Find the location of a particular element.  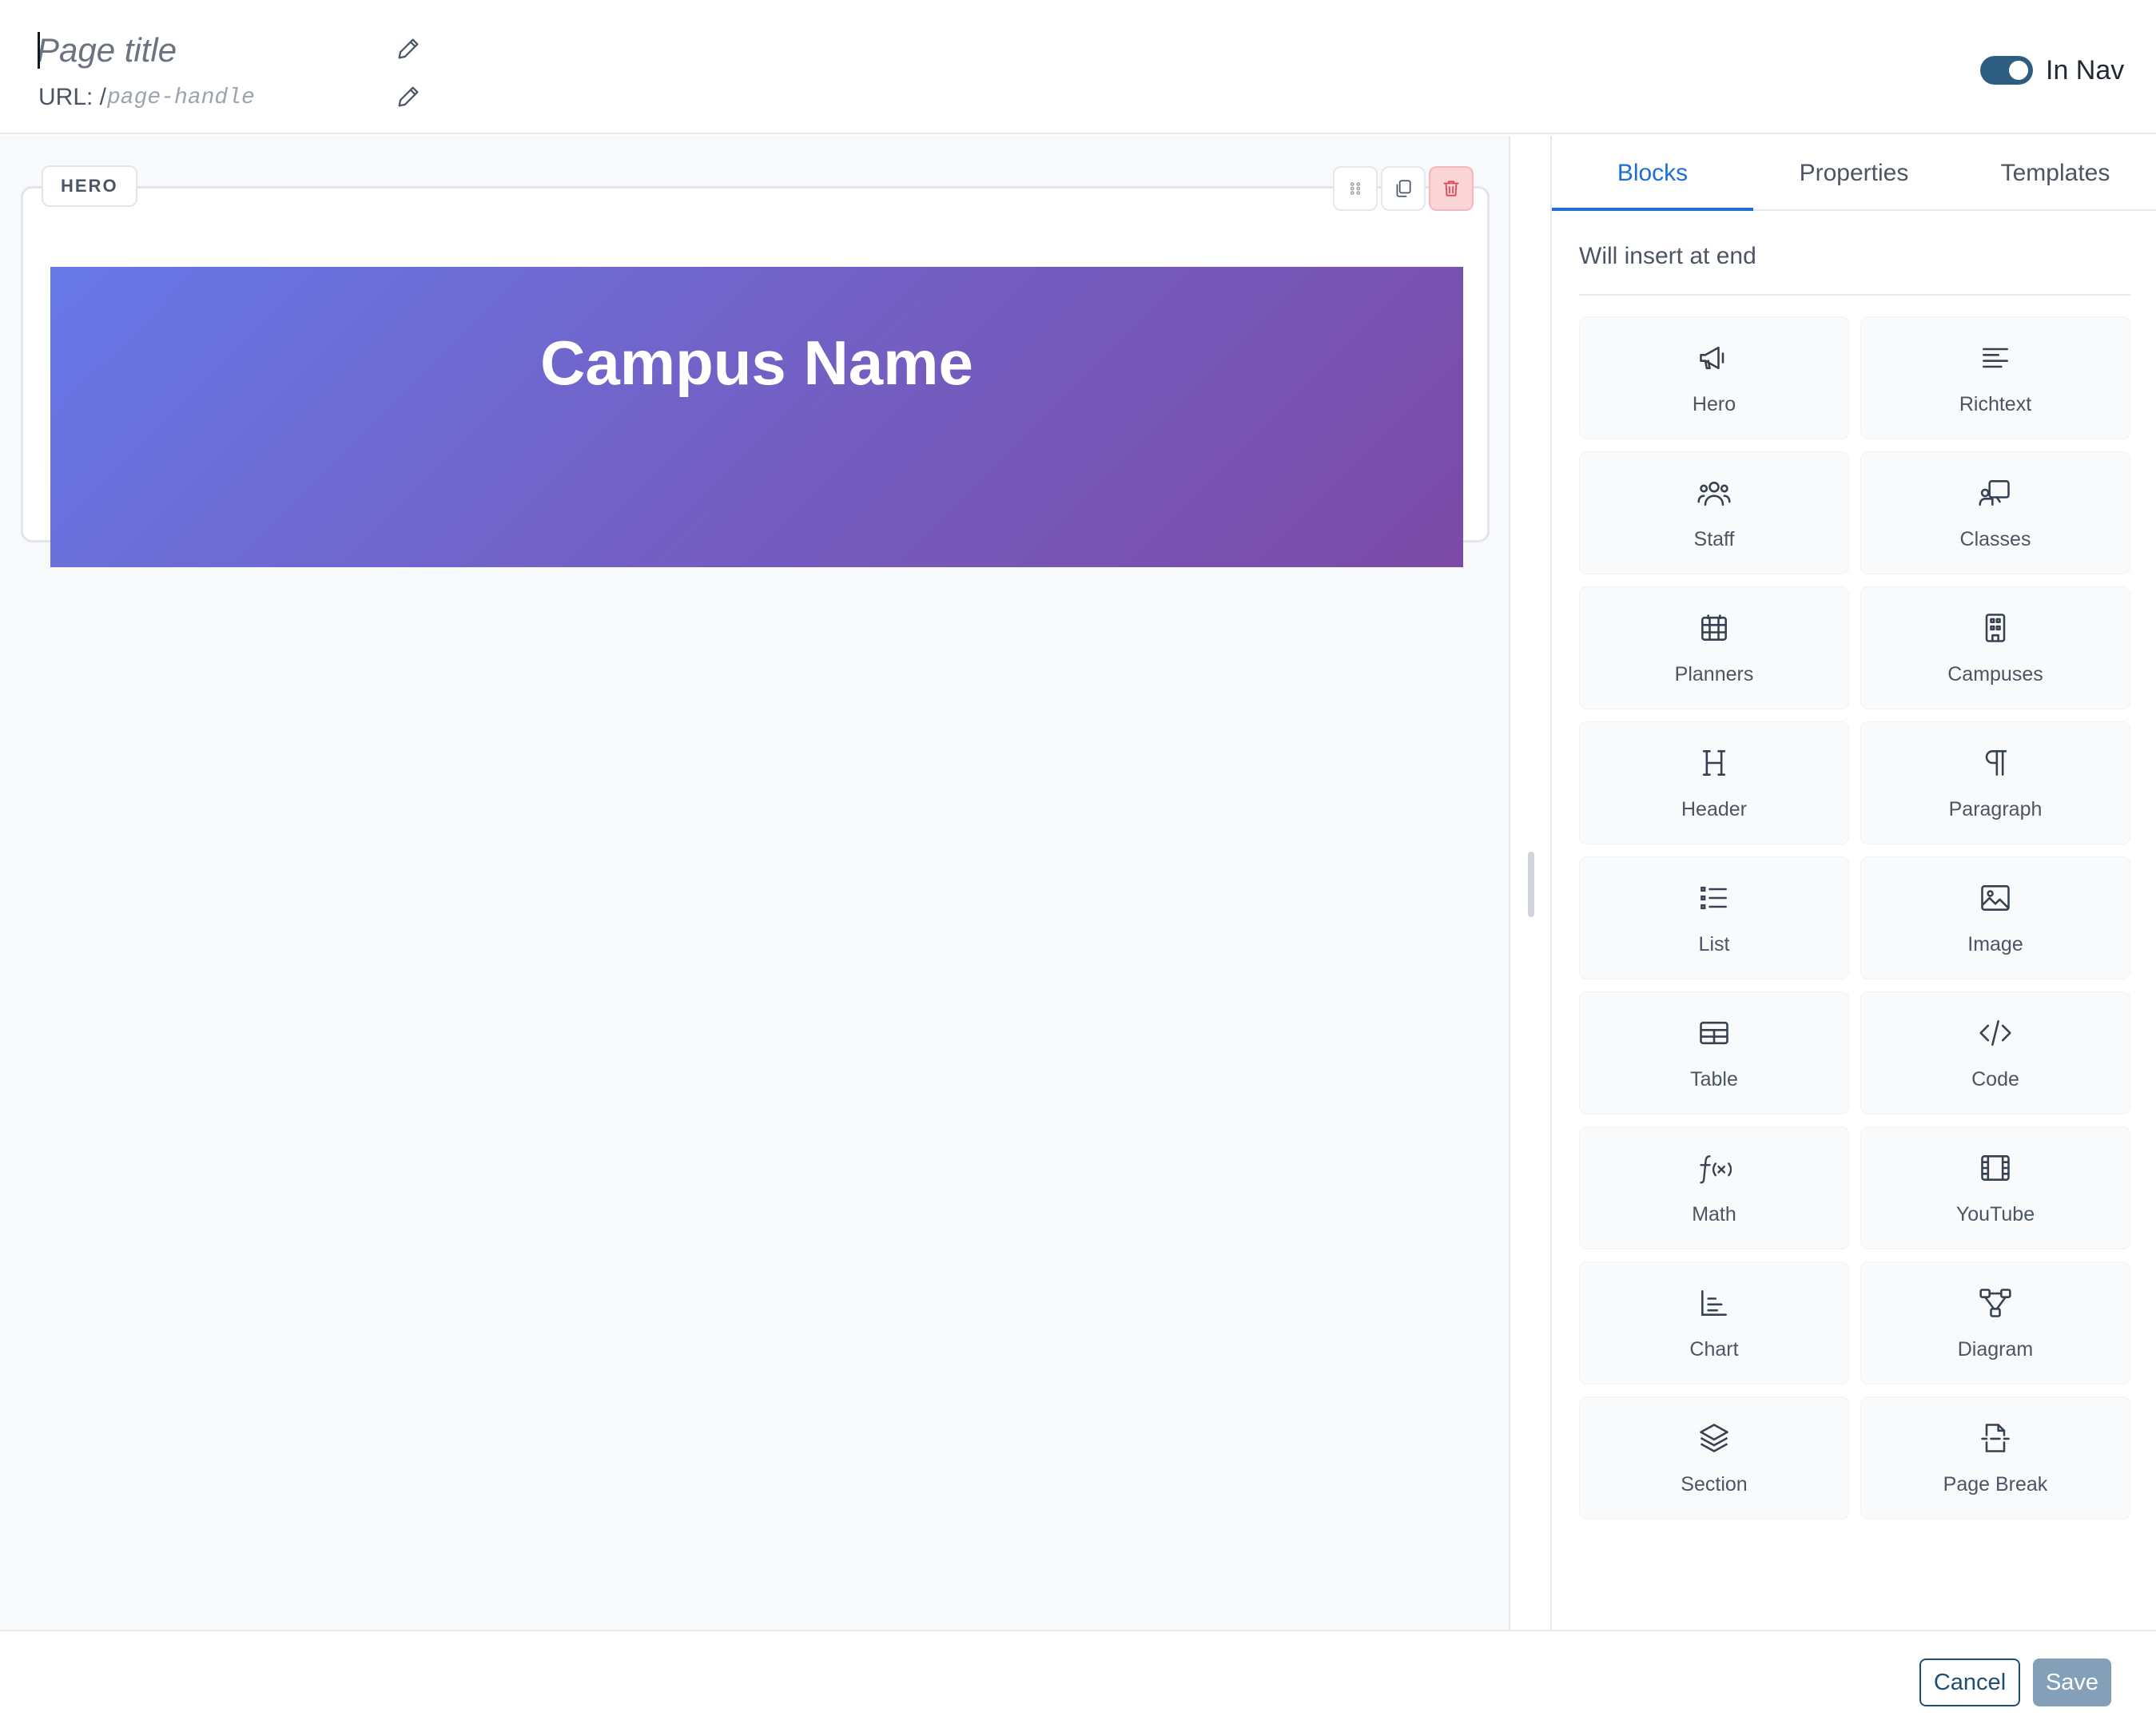

page-header: URL: / In Nav is located at coordinates (1078, 67).